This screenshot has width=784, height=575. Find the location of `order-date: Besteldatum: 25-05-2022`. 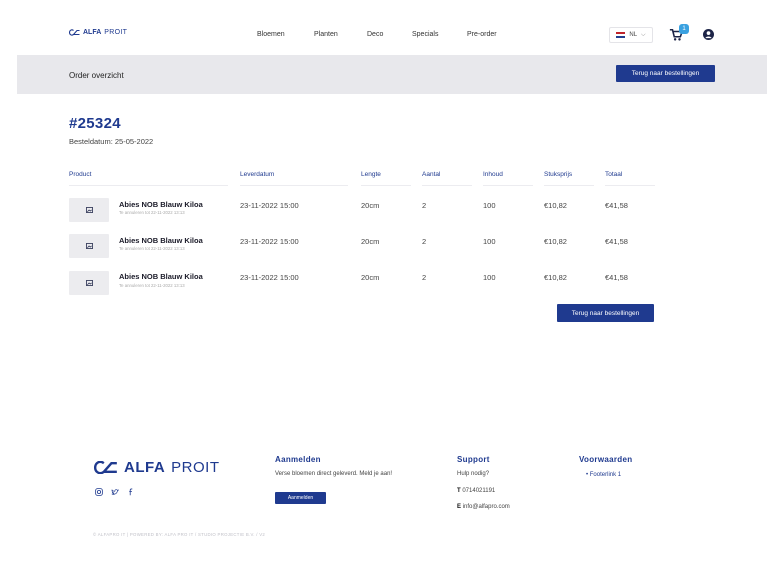

order-date: Besteldatum: 25-05-2022 is located at coordinates (111, 141).